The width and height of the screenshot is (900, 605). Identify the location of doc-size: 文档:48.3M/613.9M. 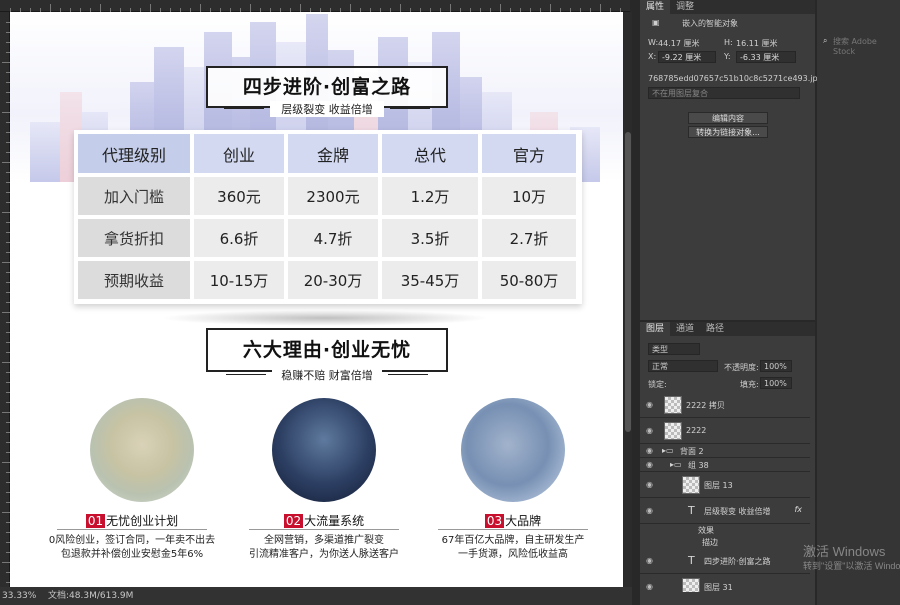
(91, 596).